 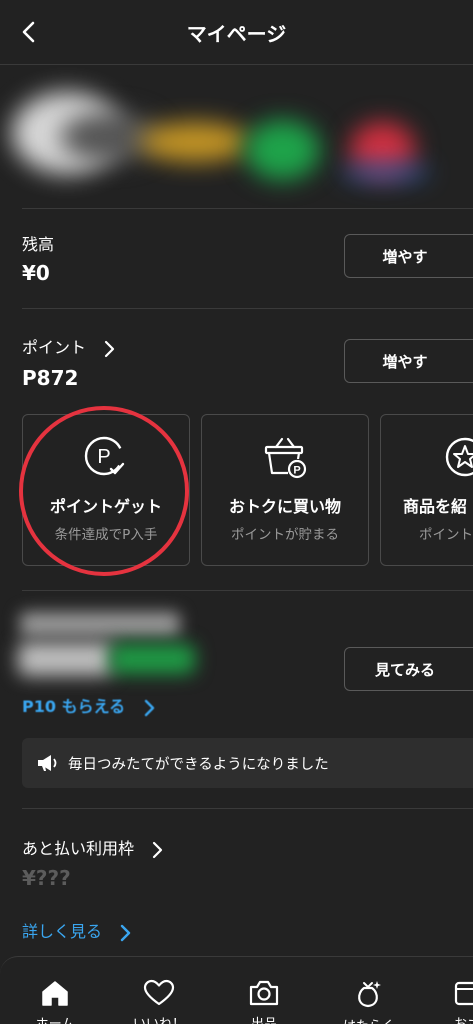 I want to click on notice-text: 毎日つみたてができるようになりました, so click(x=198, y=764).